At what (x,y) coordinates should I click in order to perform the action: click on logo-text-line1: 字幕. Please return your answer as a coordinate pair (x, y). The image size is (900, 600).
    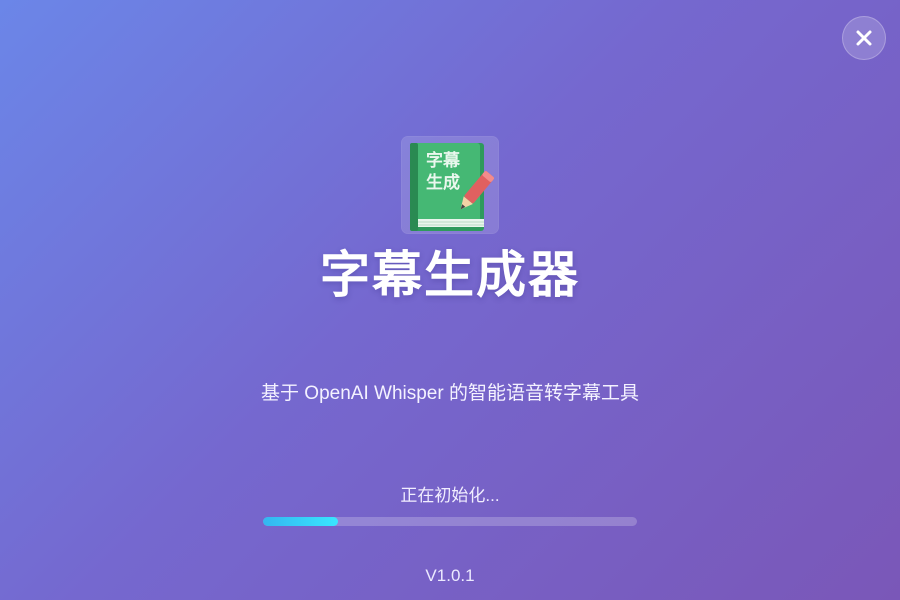
    Looking at the image, I should click on (443, 160).